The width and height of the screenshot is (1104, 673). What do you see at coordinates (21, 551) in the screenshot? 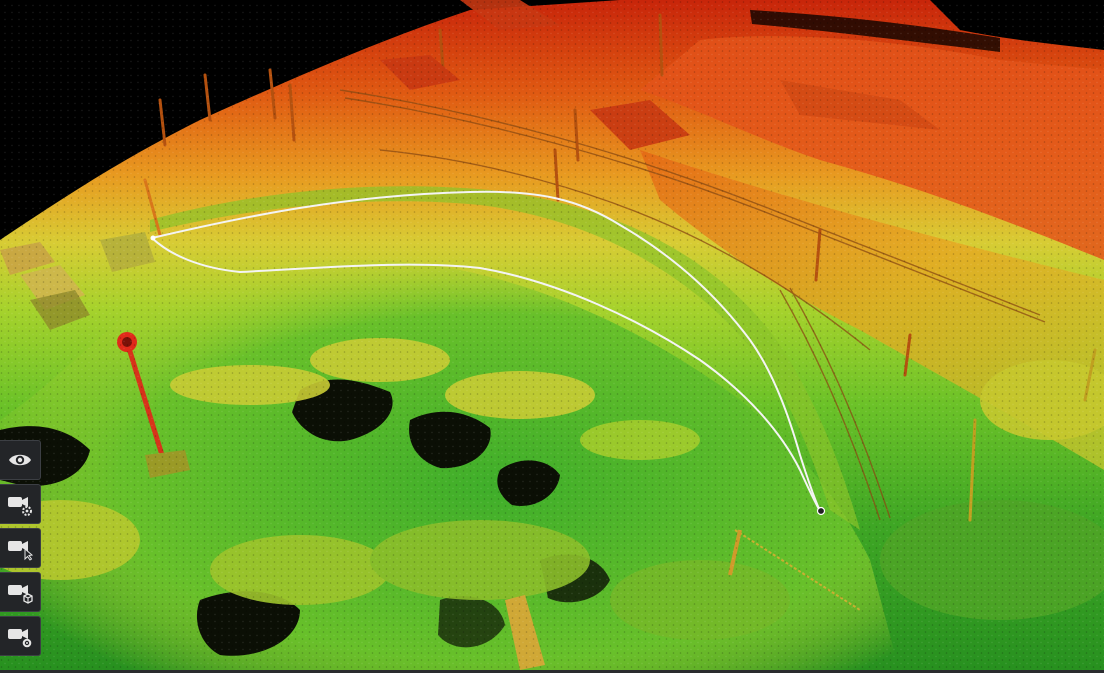
I see `camera-pointer-icon` at bounding box center [21, 551].